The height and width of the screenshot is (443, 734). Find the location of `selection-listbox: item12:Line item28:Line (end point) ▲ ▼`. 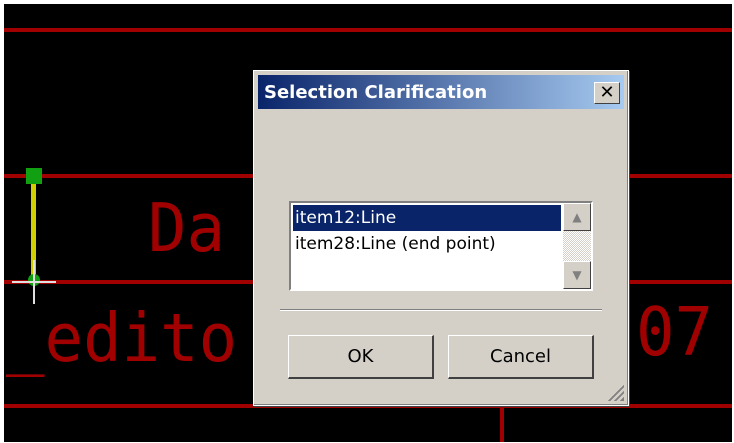

selection-listbox: item12:Line item28:Line (end point) ▲ ▼ is located at coordinates (441, 246).